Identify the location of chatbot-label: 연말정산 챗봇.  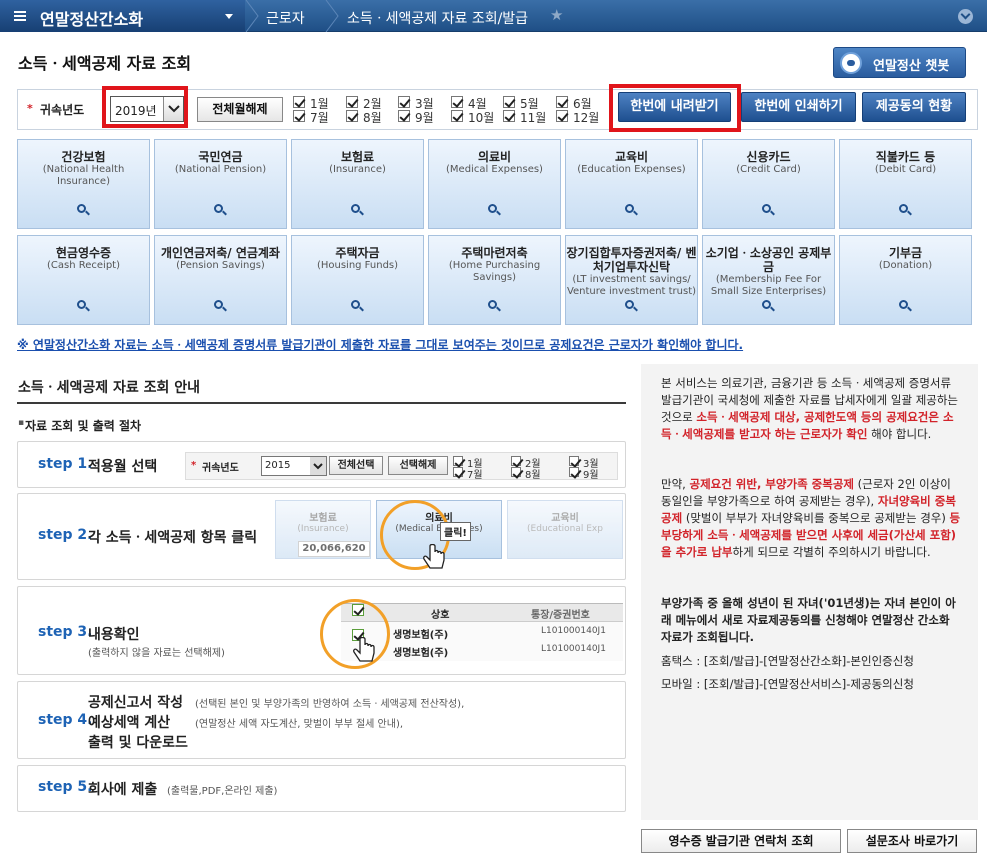
(911, 66).